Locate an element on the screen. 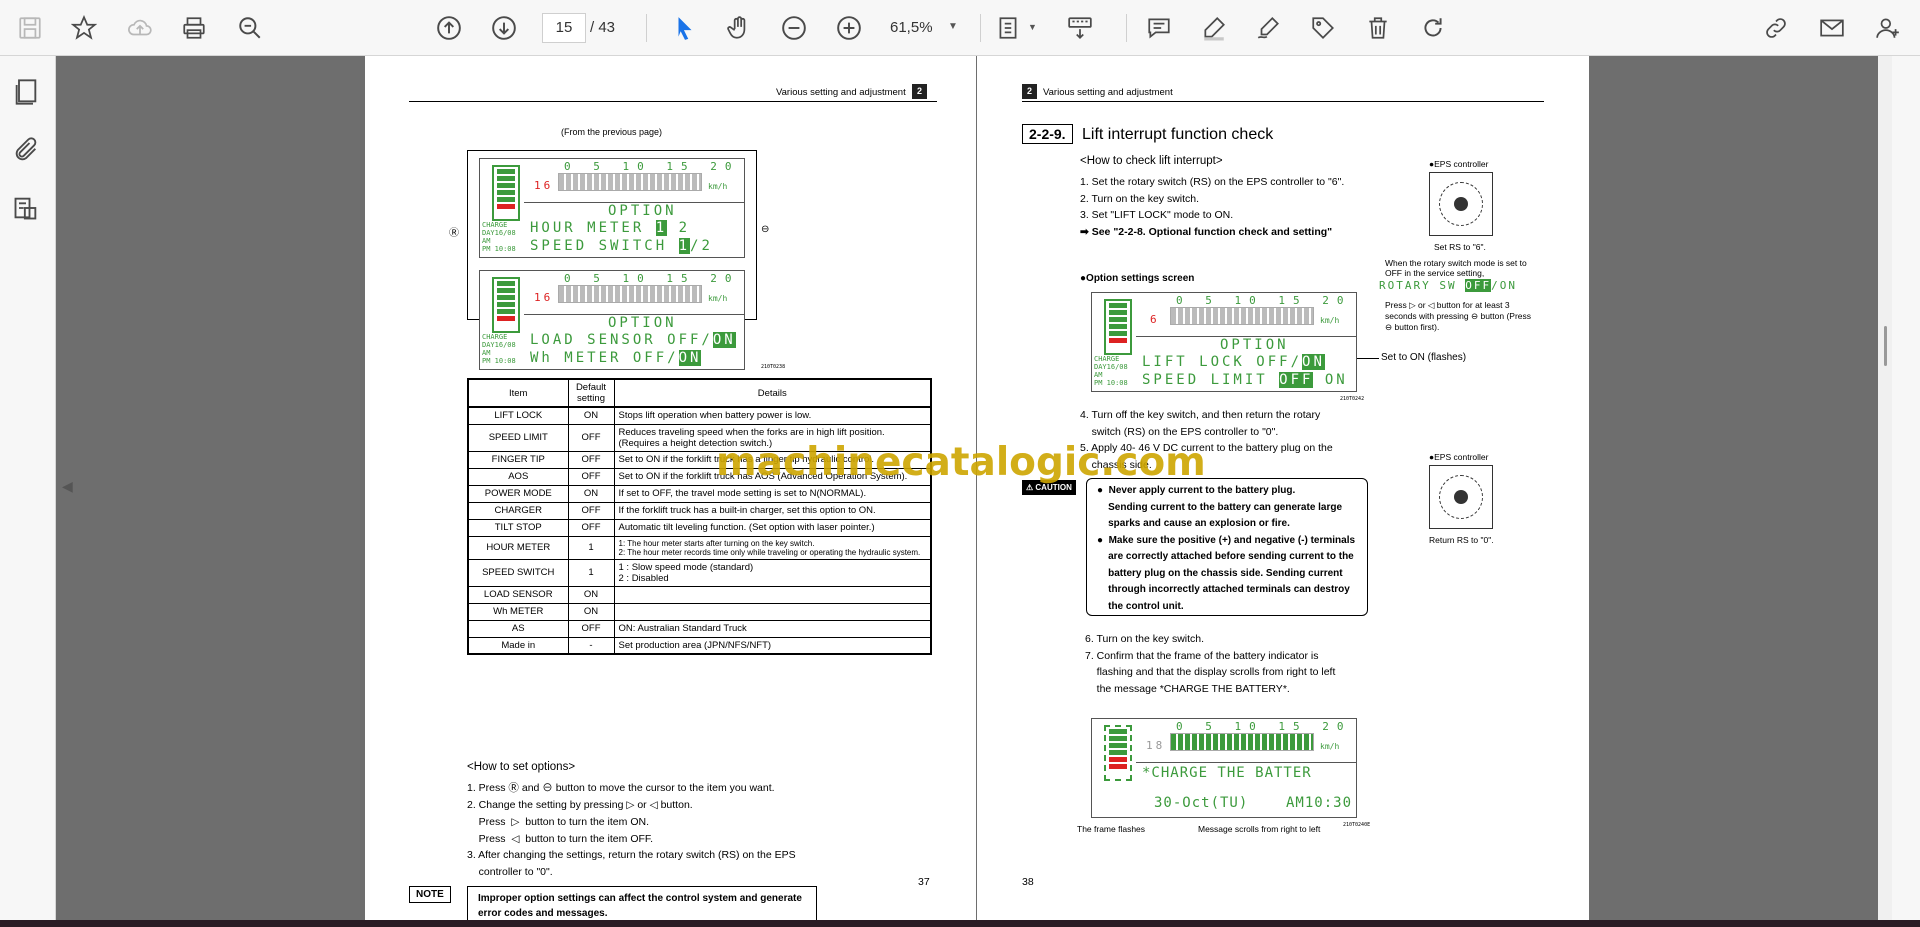  table-row: LOAD SENSOR ON is located at coordinates (699, 594).